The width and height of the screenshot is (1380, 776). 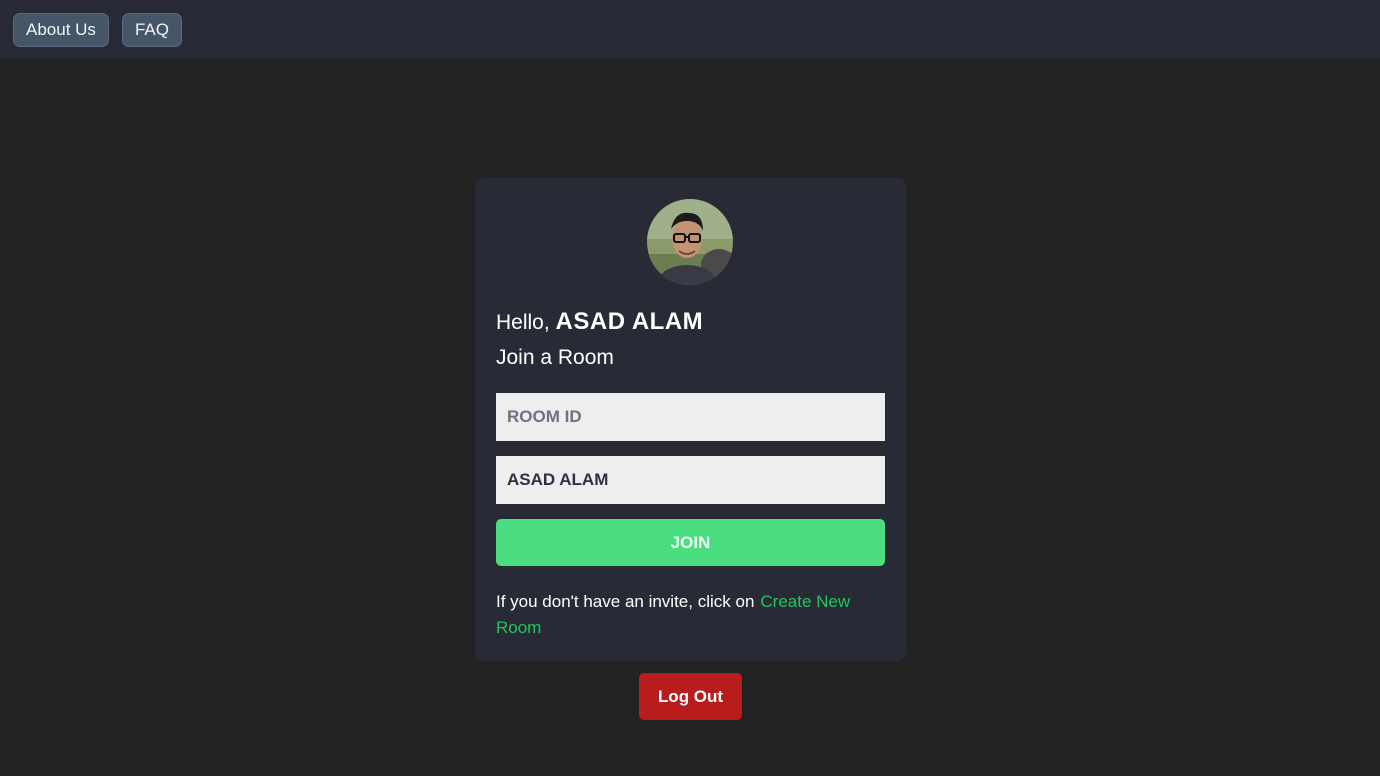 I want to click on avatar, so click(x=690, y=242).